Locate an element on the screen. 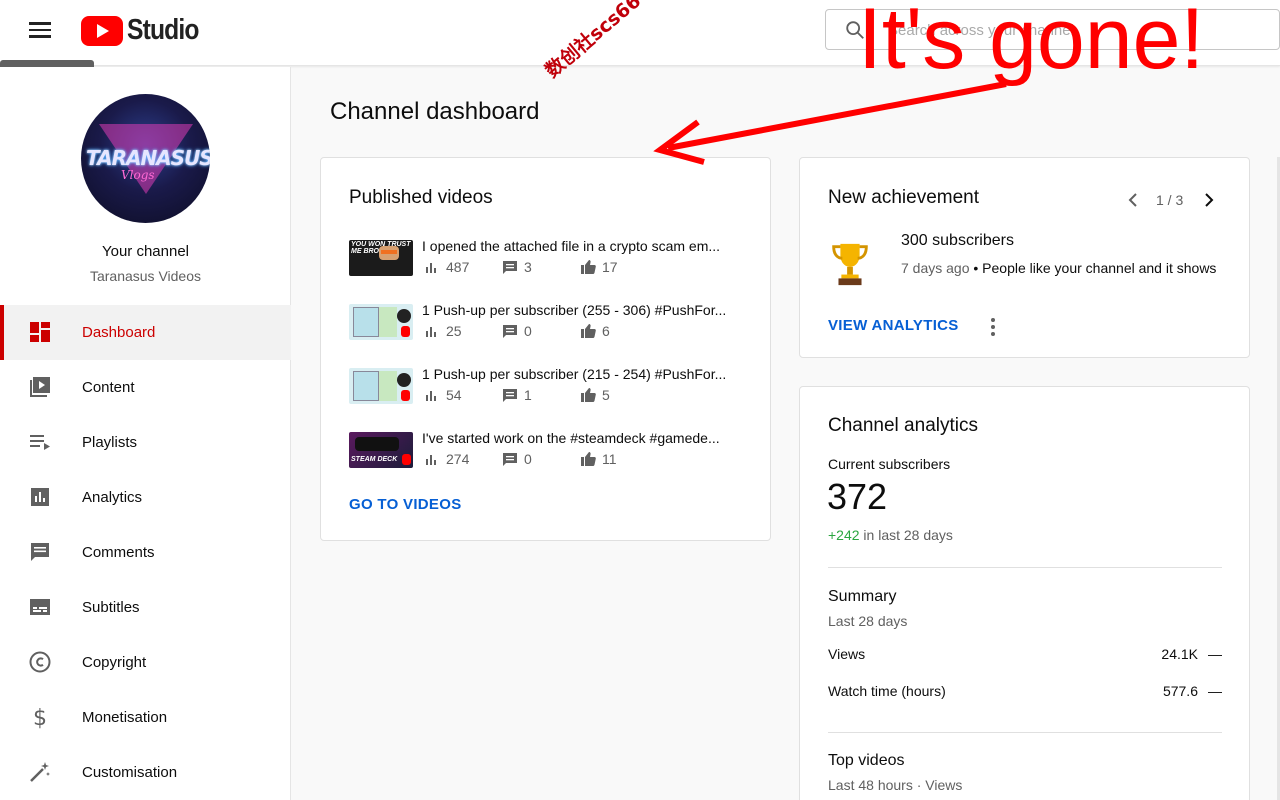 Image resolution: width=1280 pixels, height=800 pixels. card-title: Channel analytics is located at coordinates (903, 425).